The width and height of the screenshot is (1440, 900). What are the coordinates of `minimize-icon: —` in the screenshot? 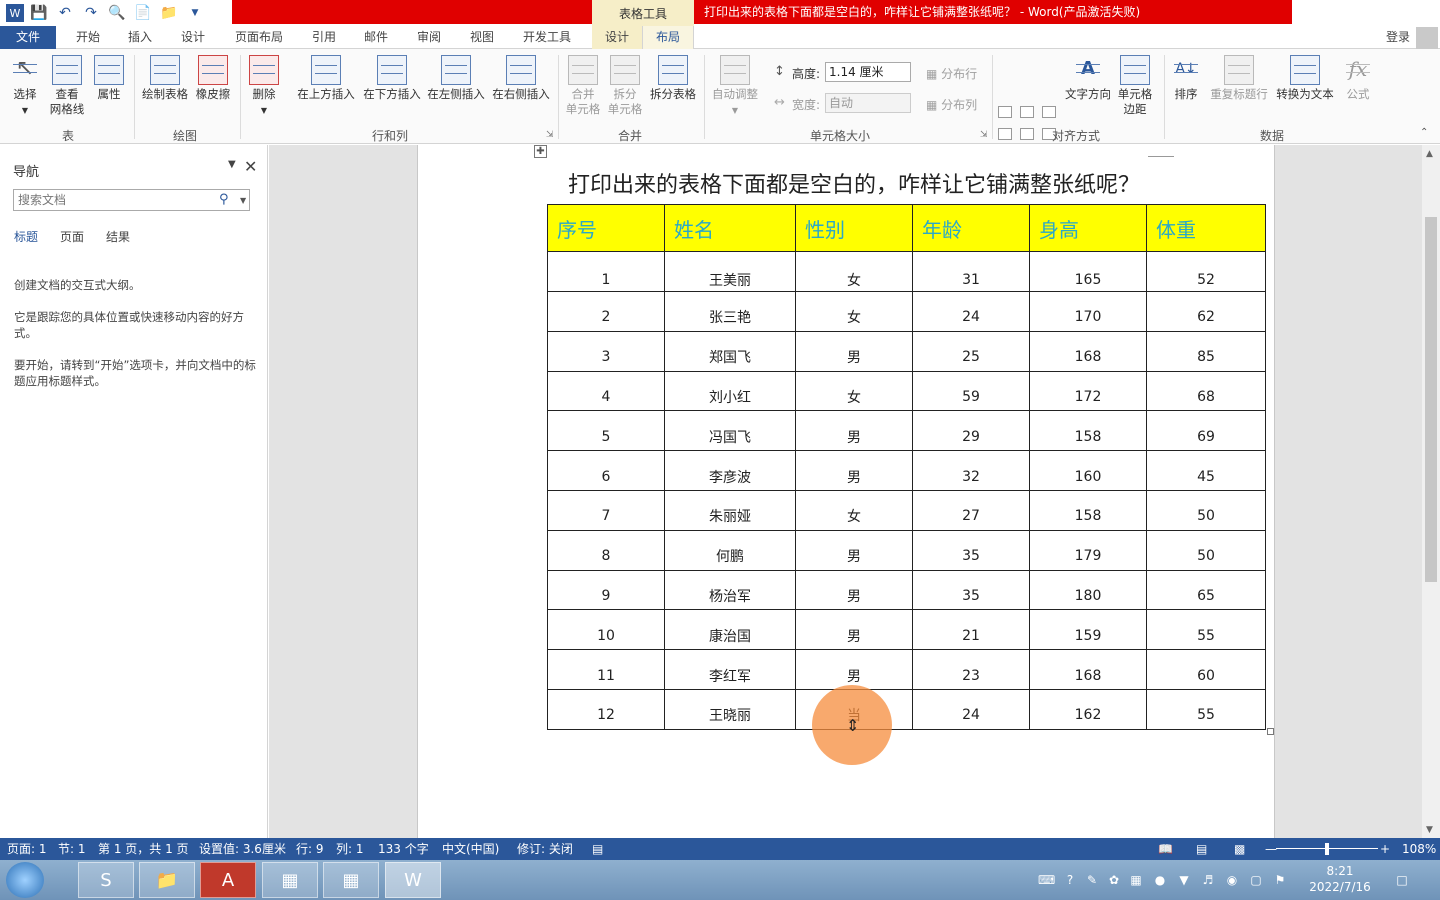 It's located at (1367, 12).